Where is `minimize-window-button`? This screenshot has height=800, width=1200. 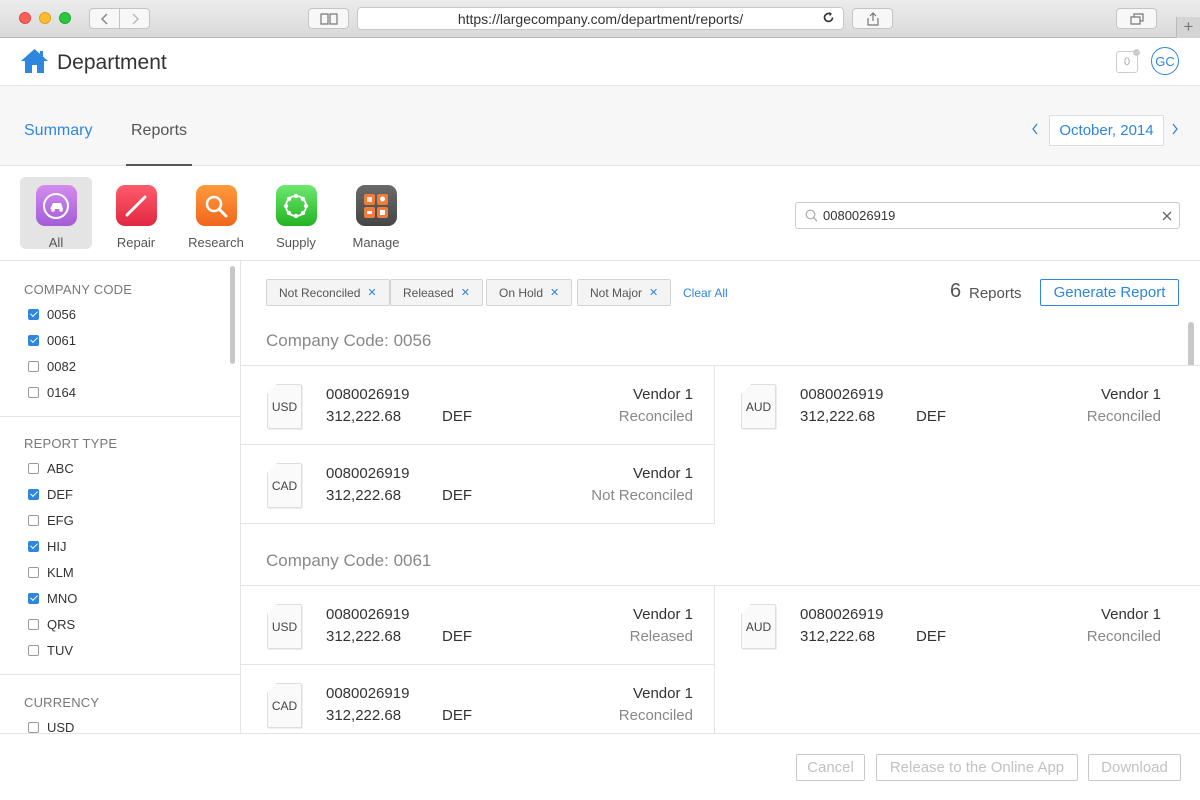 minimize-window-button is located at coordinates (45, 18).